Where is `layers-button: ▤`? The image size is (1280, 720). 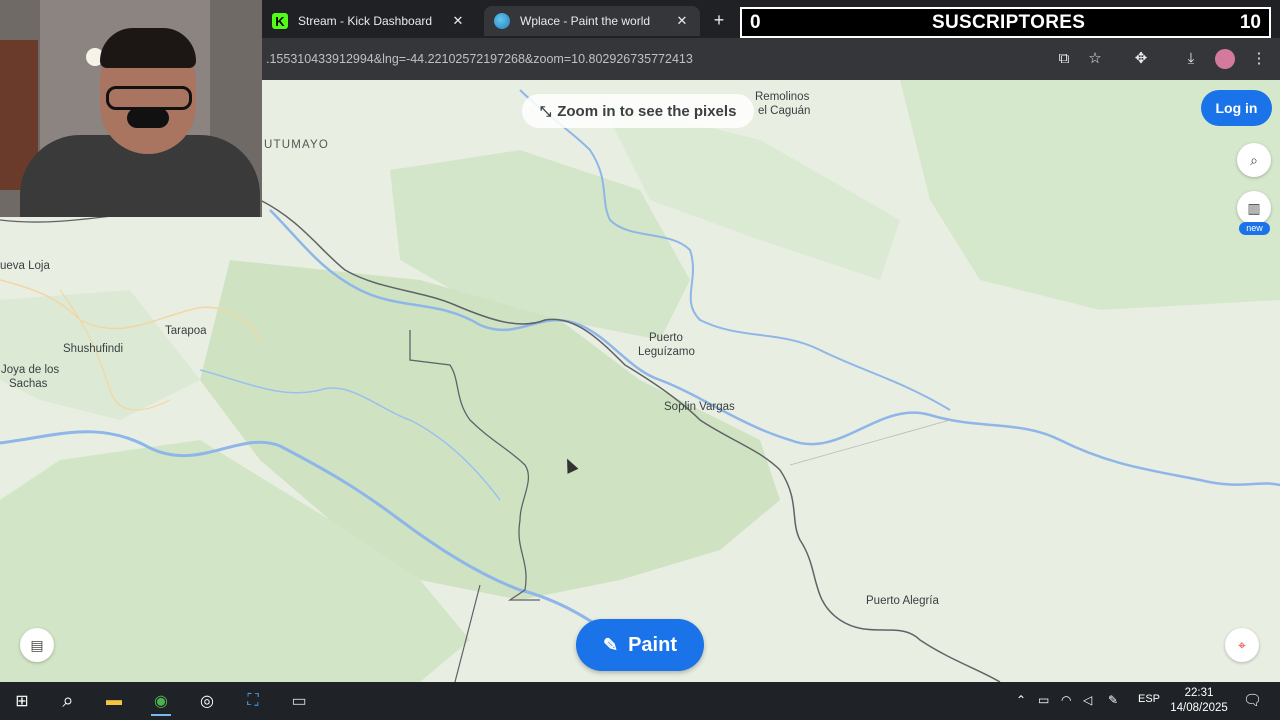 layers-button: ▤ is located at coordinates (37, 645).